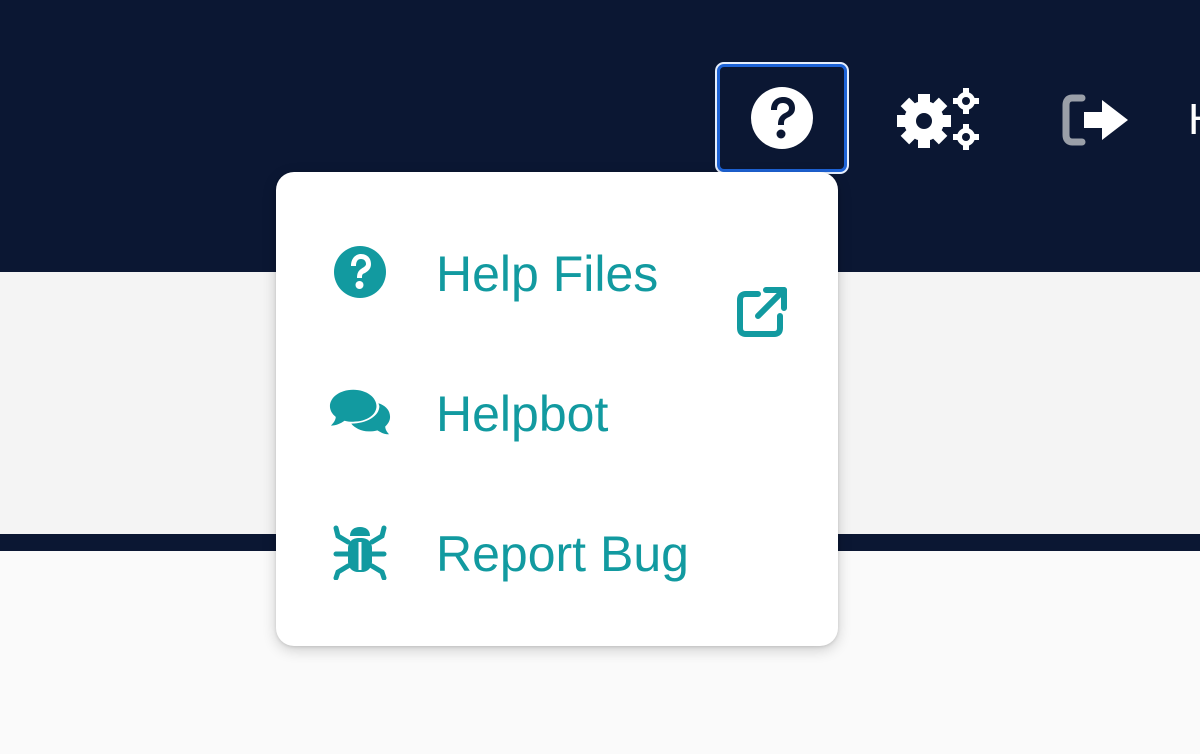  I want to click on menu-item-report-bug: Report Bug, so click(557, 552).